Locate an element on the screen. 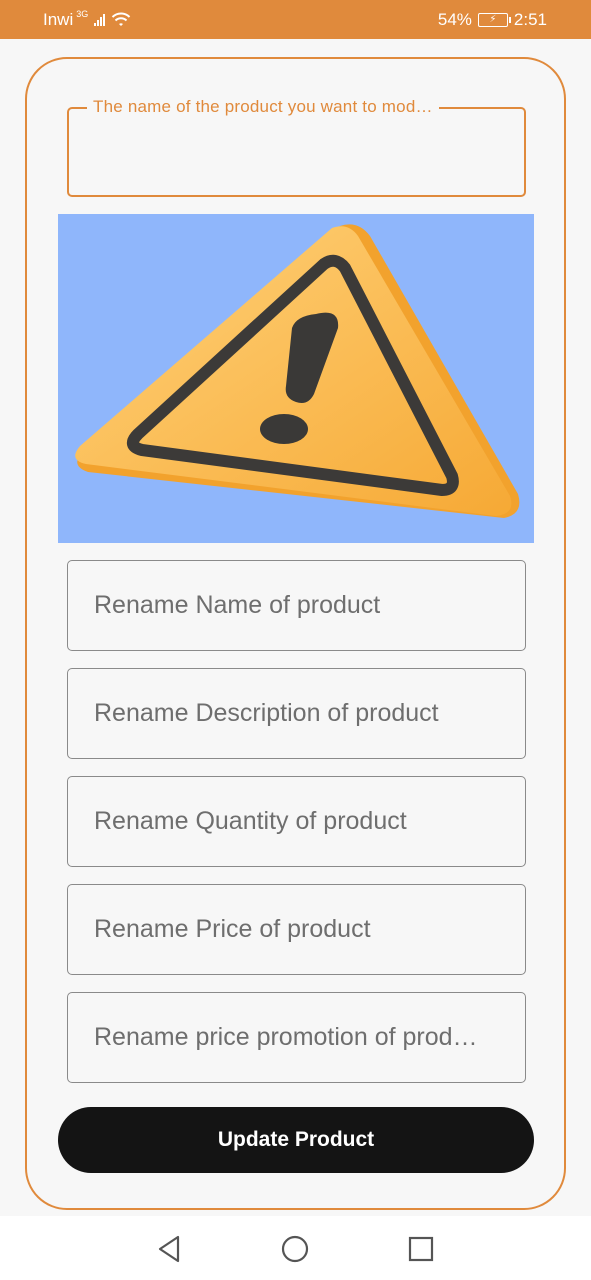 The image size is (591, 1280). home-icon is located at coordinates (295, 1249).